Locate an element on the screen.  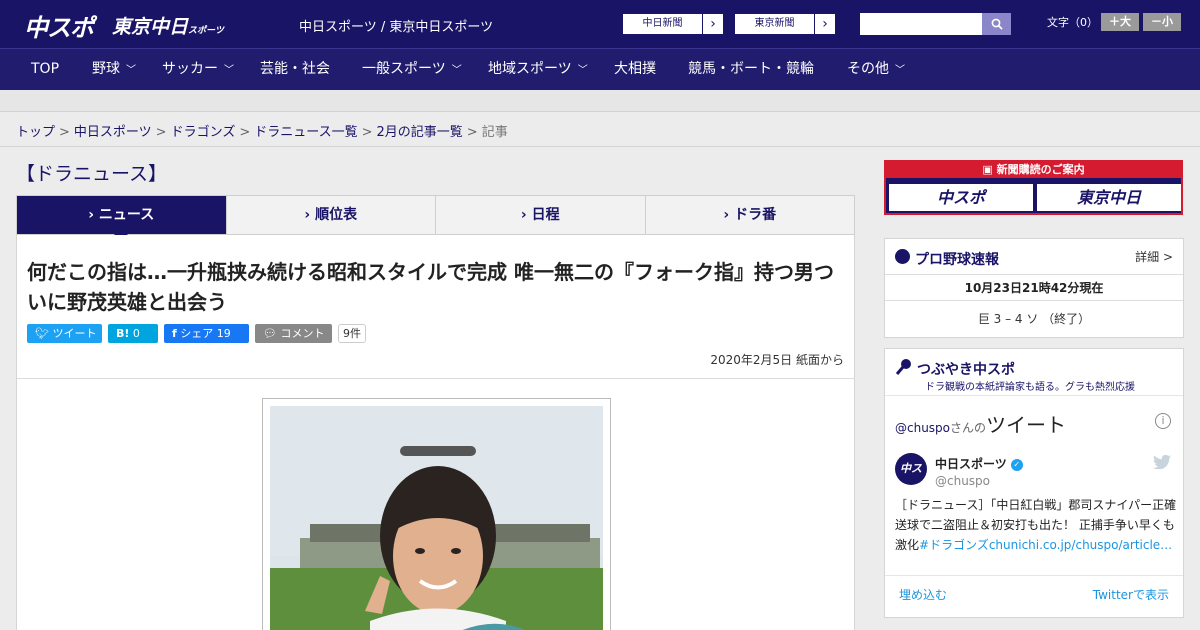
twitter-bird-icon is located at coordinates (1162, 462).